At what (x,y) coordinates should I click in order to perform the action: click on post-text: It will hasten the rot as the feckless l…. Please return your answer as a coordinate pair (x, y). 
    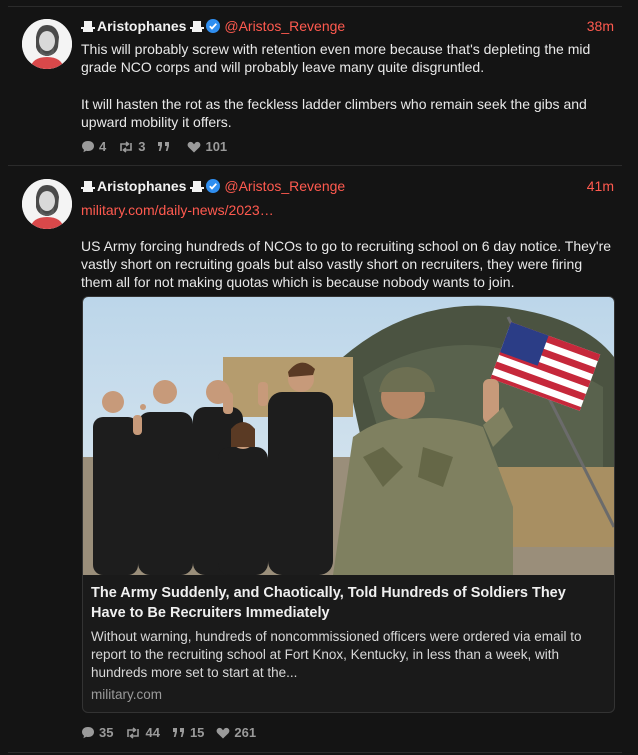
    Looking at the image, I should click on (334, 113).